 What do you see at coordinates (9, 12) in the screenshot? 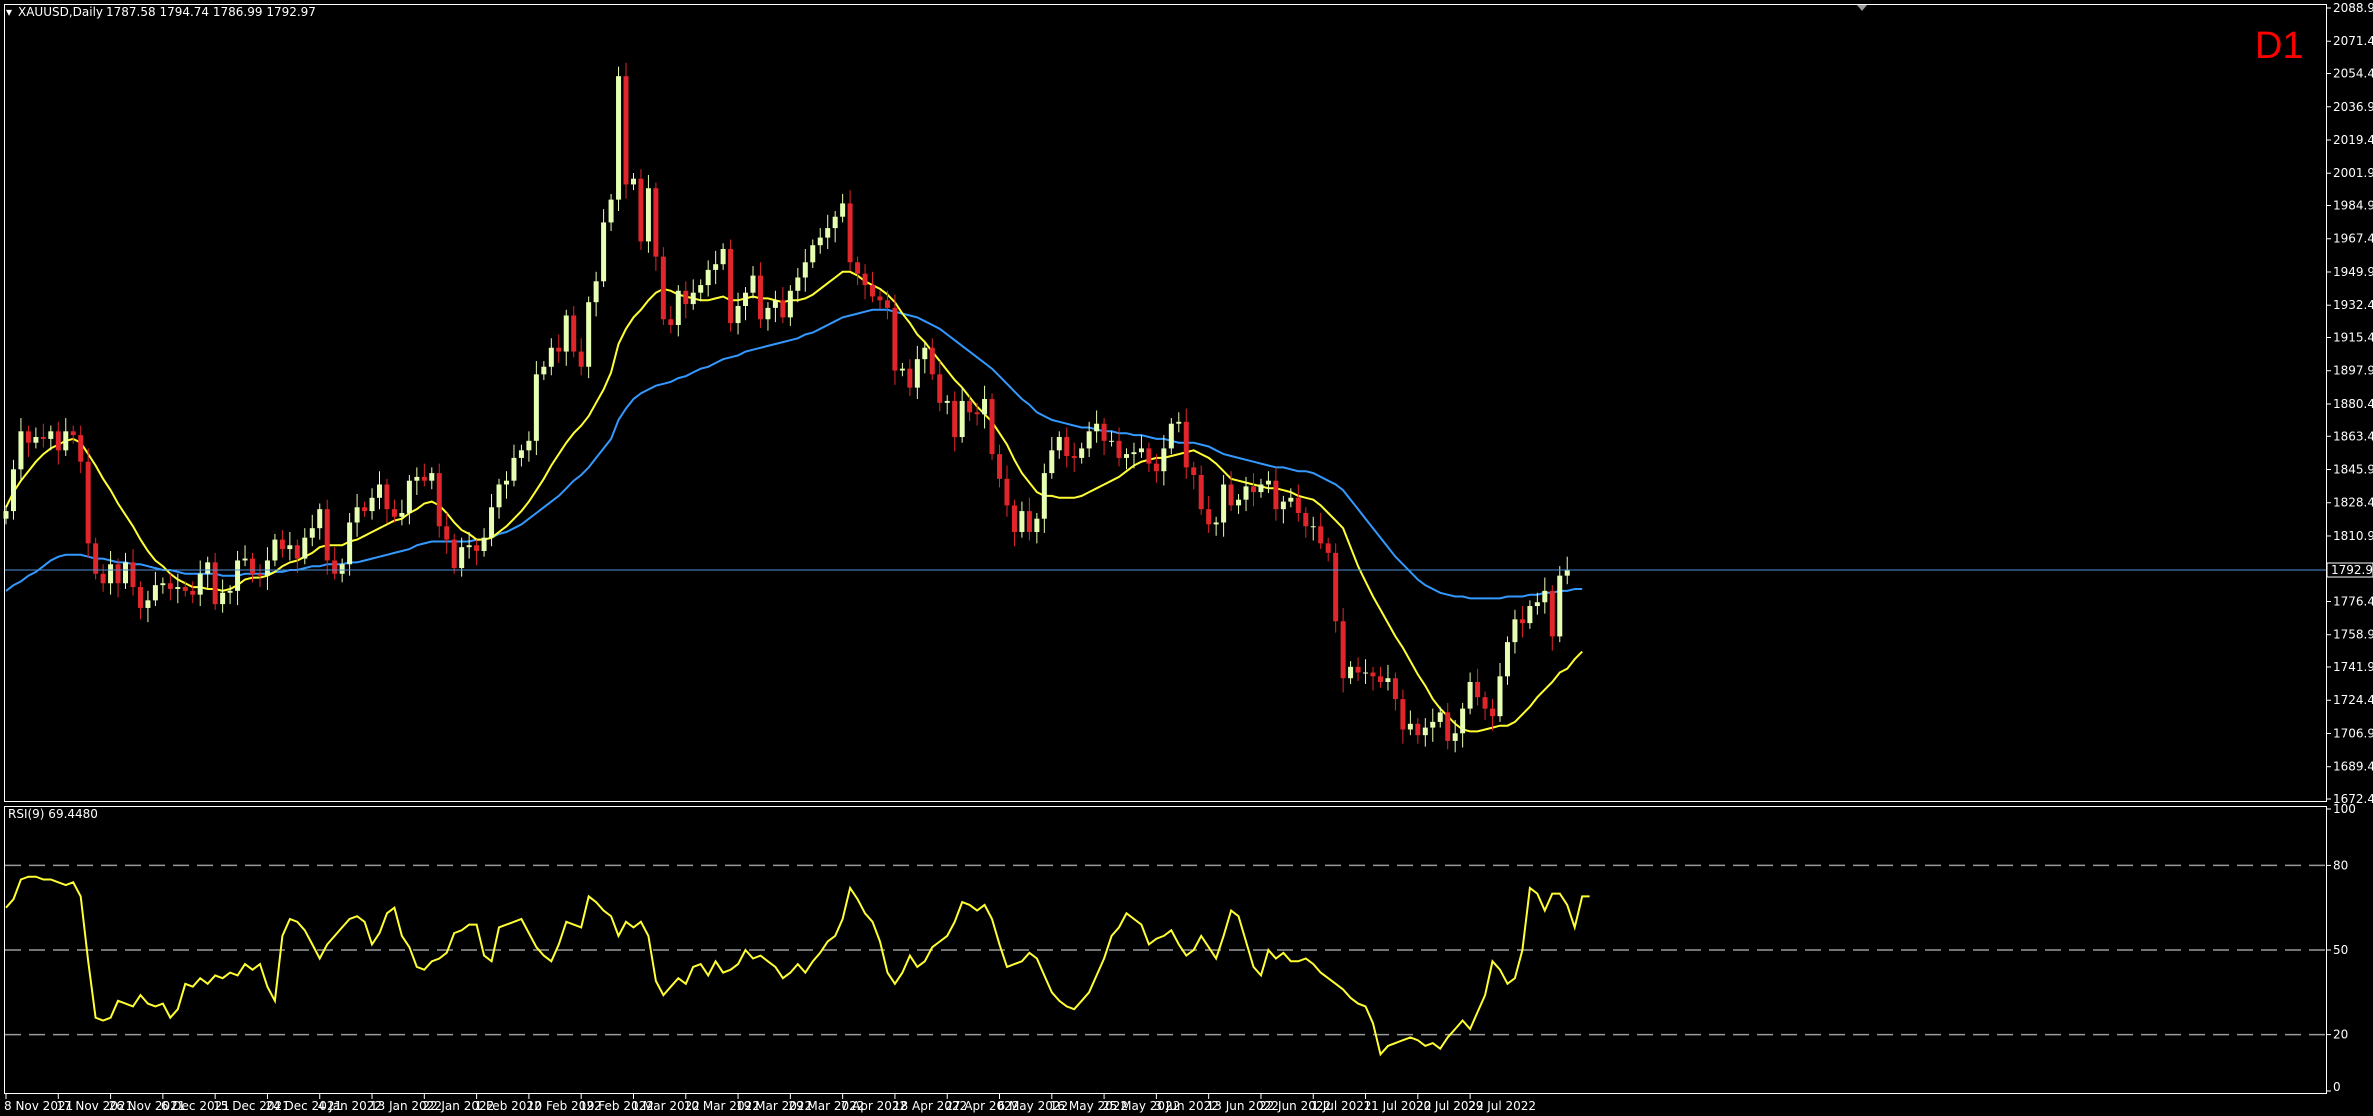
I see `collapse-arrow-icon: ▾` at bounding box center [9, 12].